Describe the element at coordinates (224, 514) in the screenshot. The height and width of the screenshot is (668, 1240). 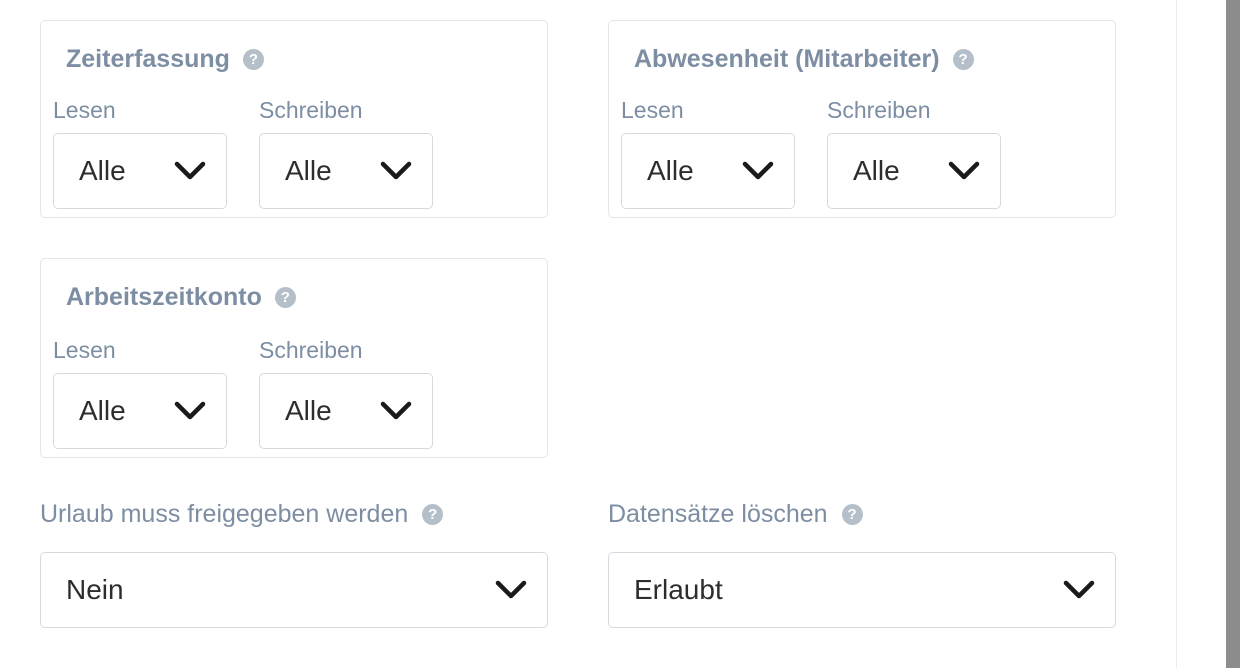
I see `vacation-approval-label-text: Urlaub muss freigegeben werden` at that location.